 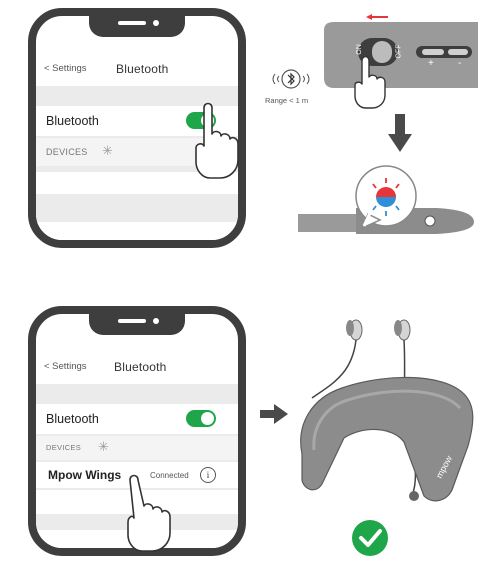 I want to click on right-arrow-icon, so click(x=274, y=414).